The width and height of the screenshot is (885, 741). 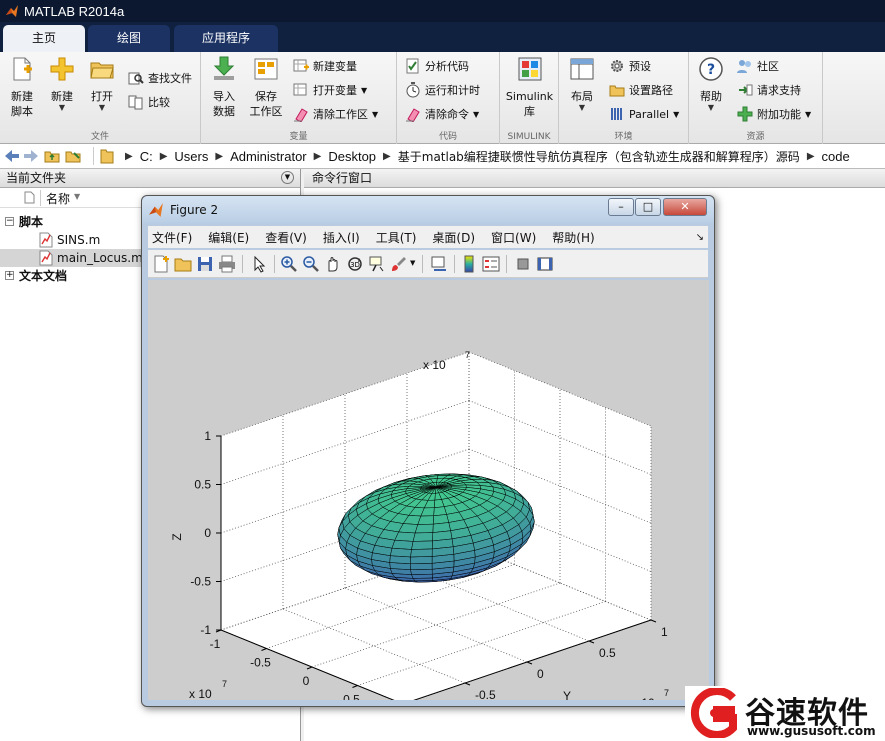 What do you see at coordinates (774, 114) in the screenshot?
I see `add-ons-button: 附加功能 ▼` at bounding box center [774, 114].